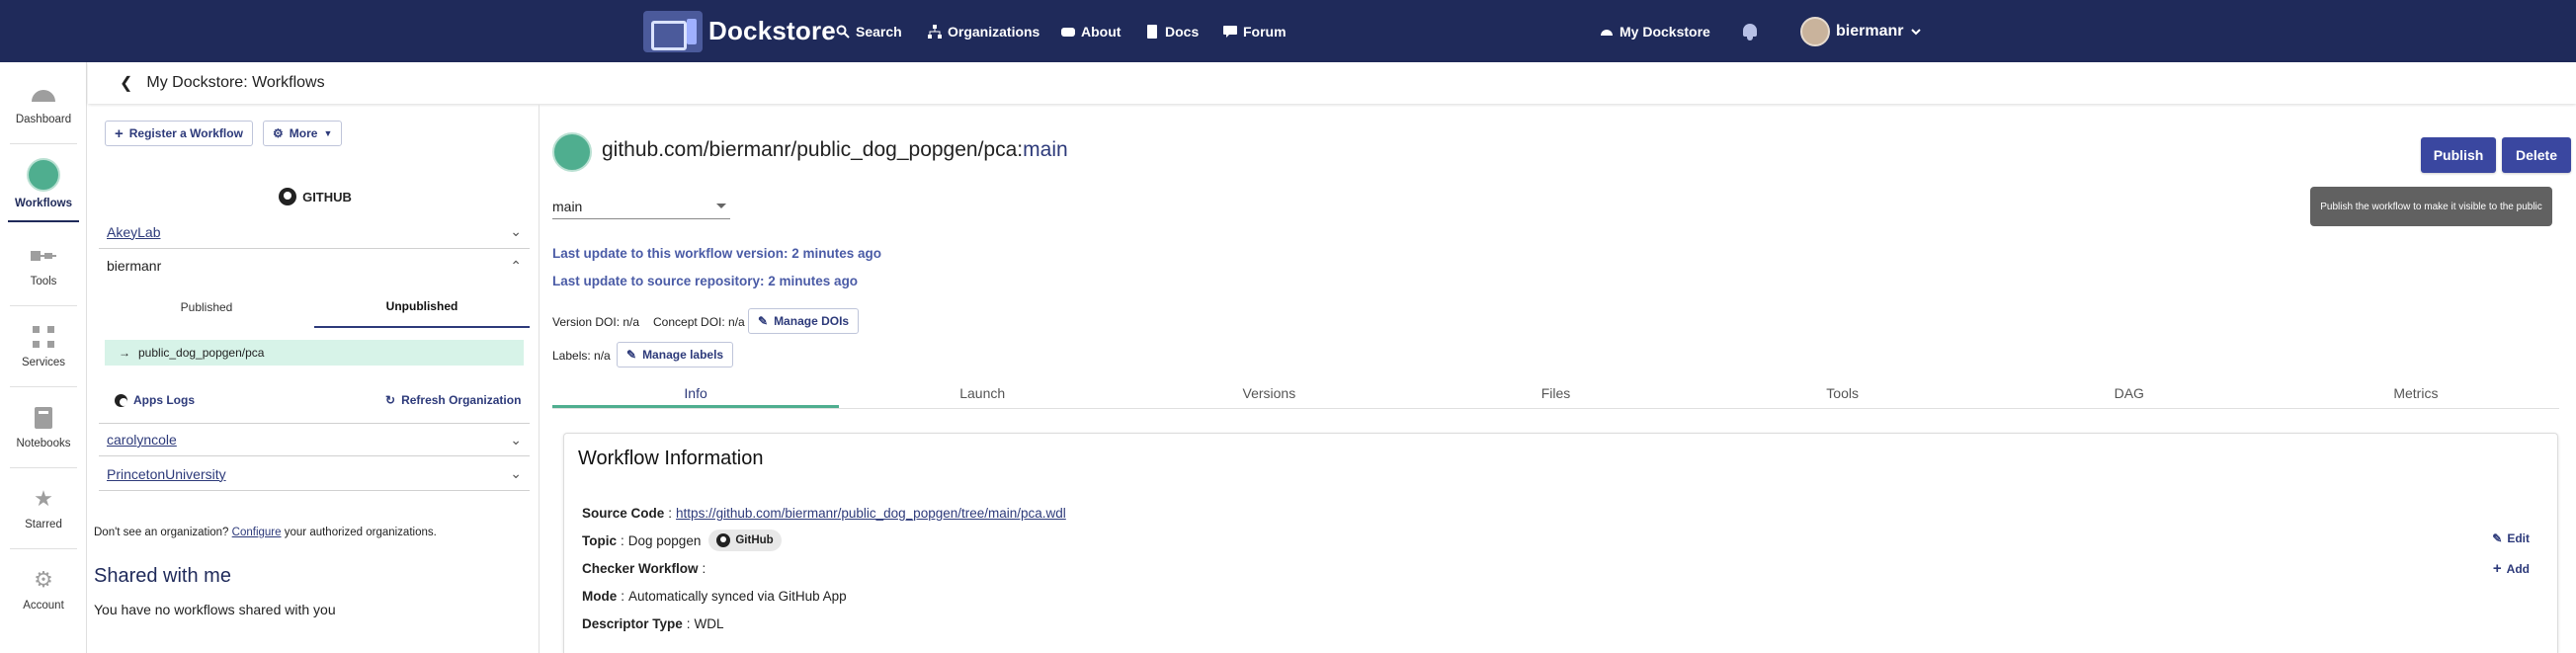  I want to click on page-title: My Dockstore: Workflows, so click(235, 82).